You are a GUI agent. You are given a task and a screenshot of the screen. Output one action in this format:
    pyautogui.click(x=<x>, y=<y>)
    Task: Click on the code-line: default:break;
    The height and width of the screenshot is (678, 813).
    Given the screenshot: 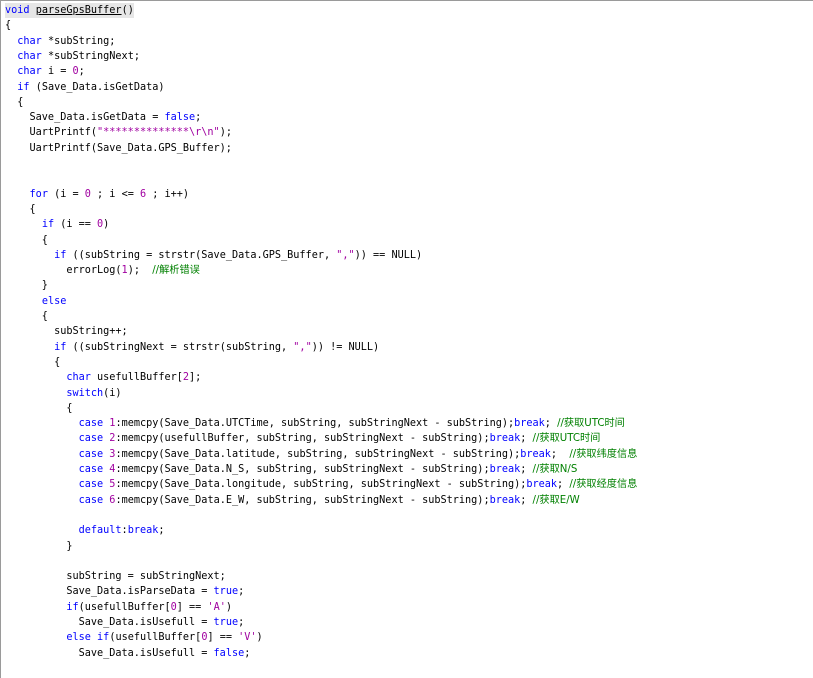 What is the action you would take?
    pyautogui.click(x=85, y=530)
    